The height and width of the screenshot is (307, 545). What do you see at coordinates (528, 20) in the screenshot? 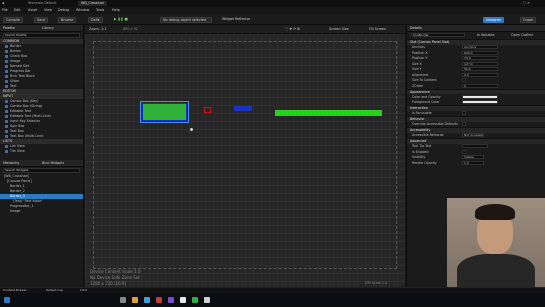
I see `graph-tab: Graph` at bounding box center [528, 20].